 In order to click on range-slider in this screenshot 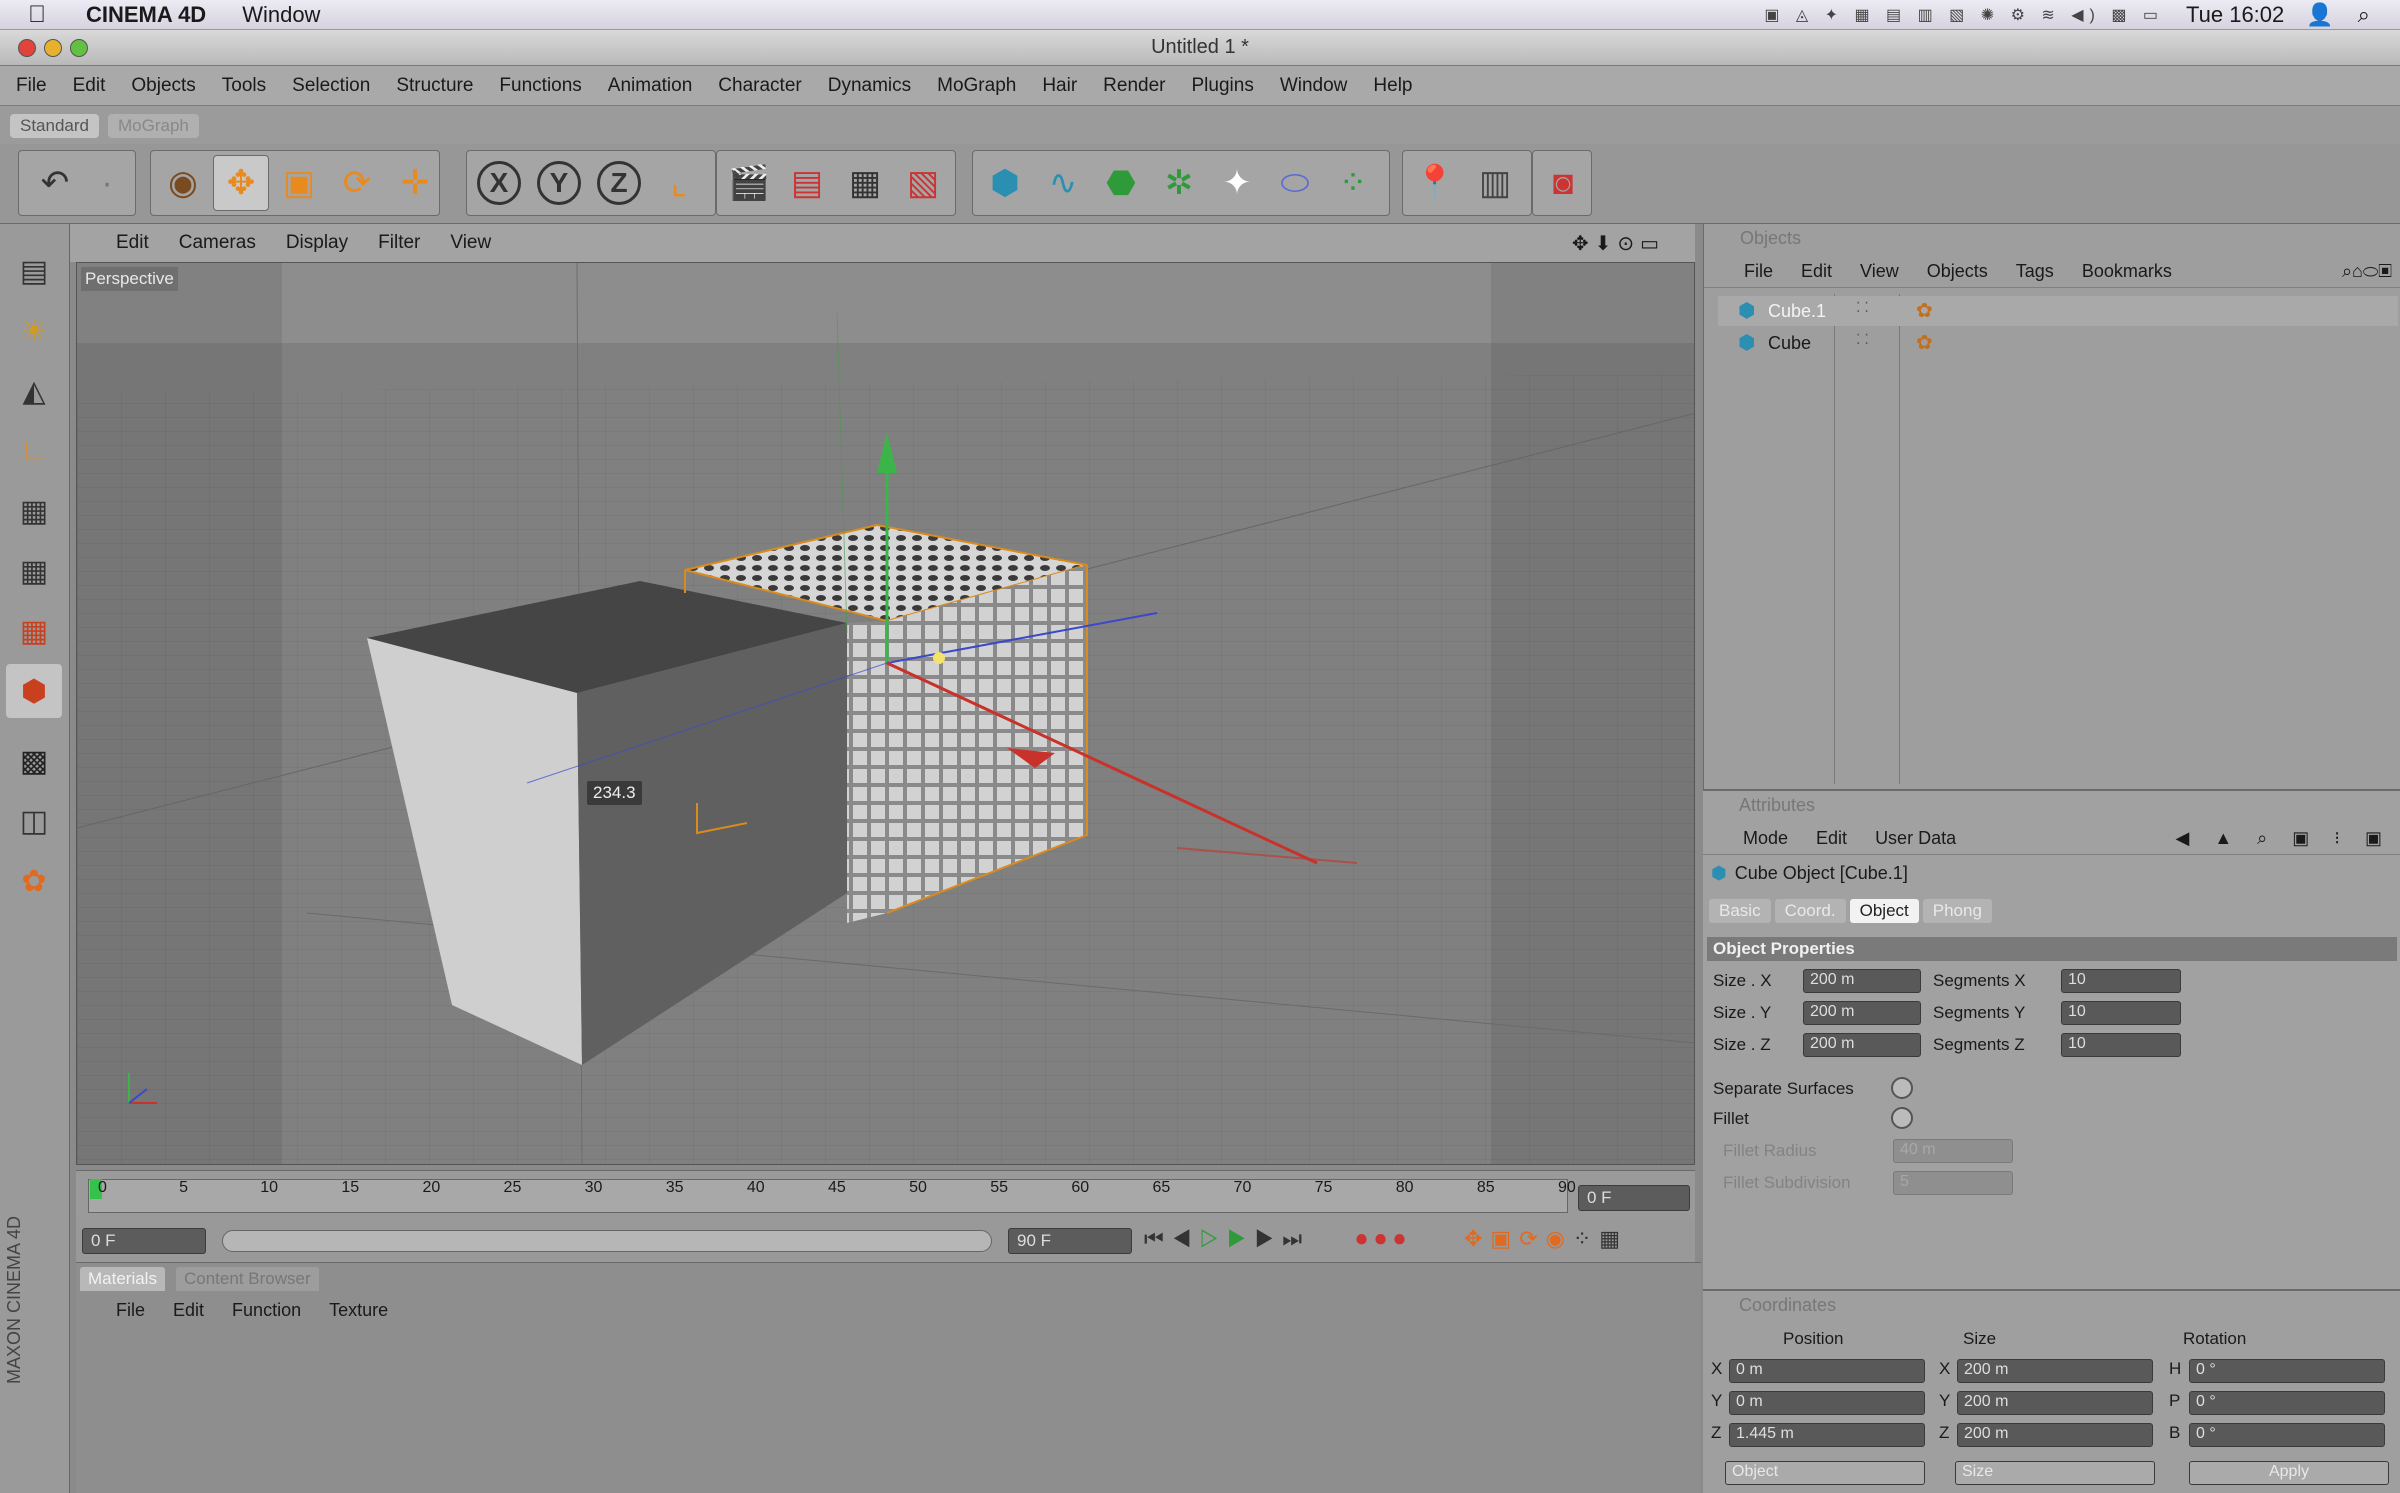, I will do `click(607, 1241)`.